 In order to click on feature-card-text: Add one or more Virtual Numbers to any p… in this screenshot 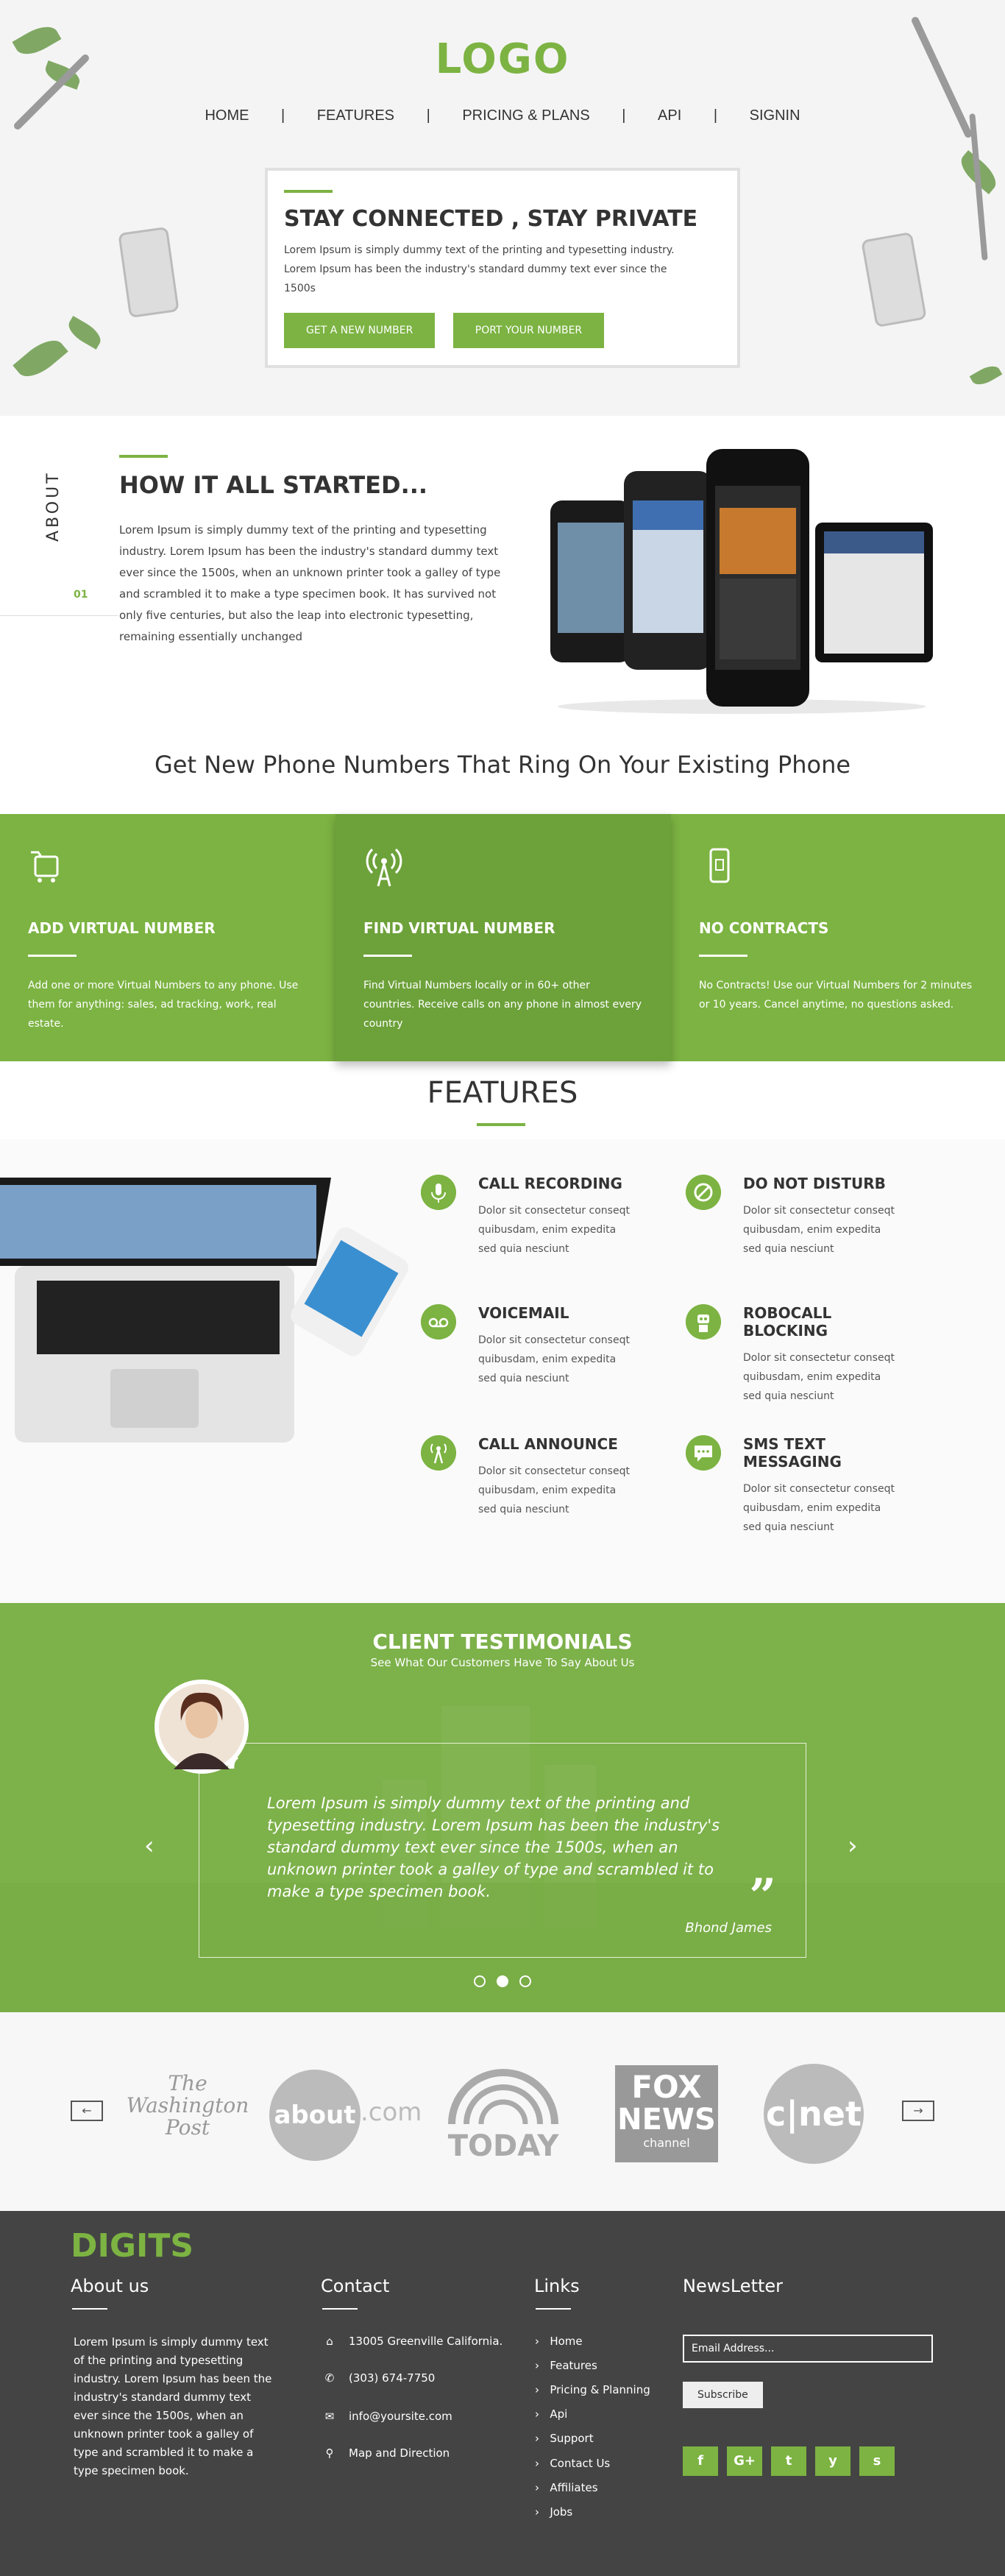, I will do `click(163, 1005)`.